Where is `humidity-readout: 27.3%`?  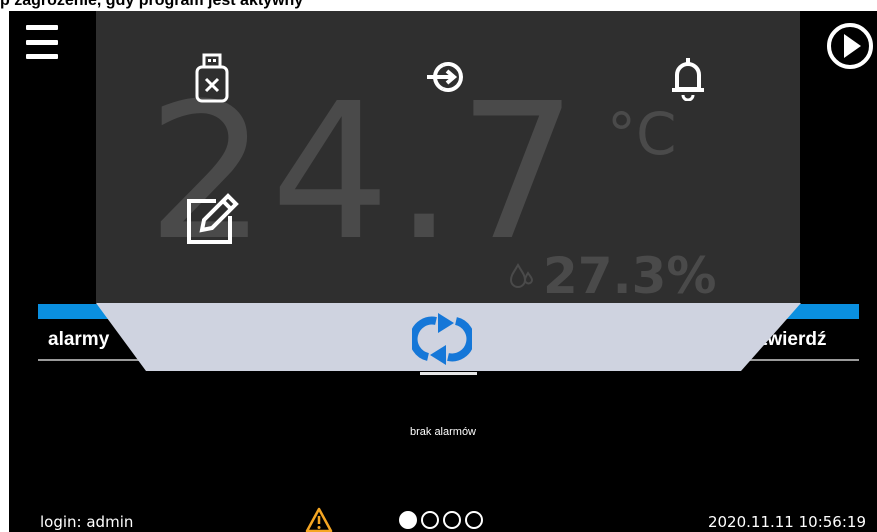 humidity-readout: 27.3% is located at coordinates (612, 276).